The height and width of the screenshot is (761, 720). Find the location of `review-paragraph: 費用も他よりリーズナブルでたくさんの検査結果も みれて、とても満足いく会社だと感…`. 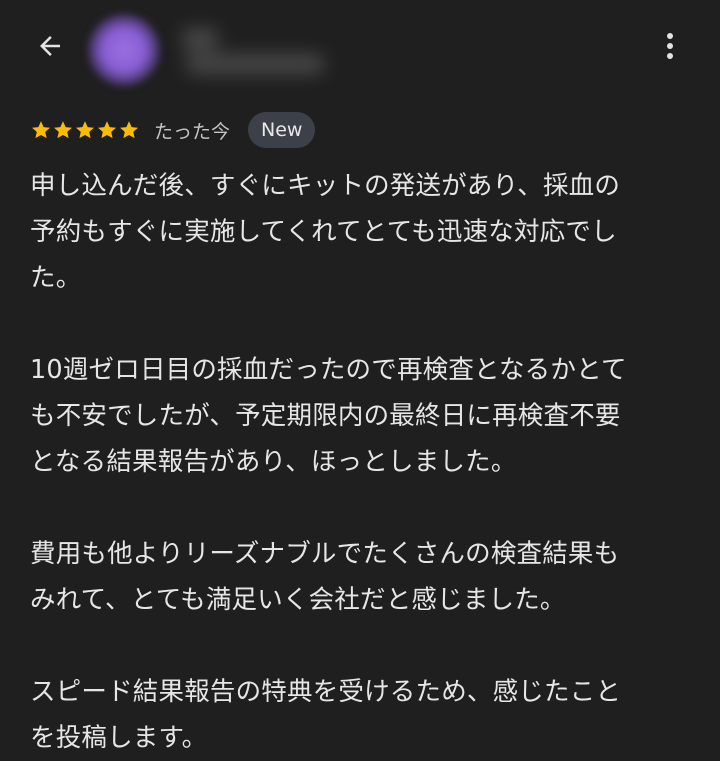

review-paragraph: 費用も他よりリーズナブルでたくさんの検査結果も みれて、とても満足いく会社だと感… is located at coordinates (325, 577).